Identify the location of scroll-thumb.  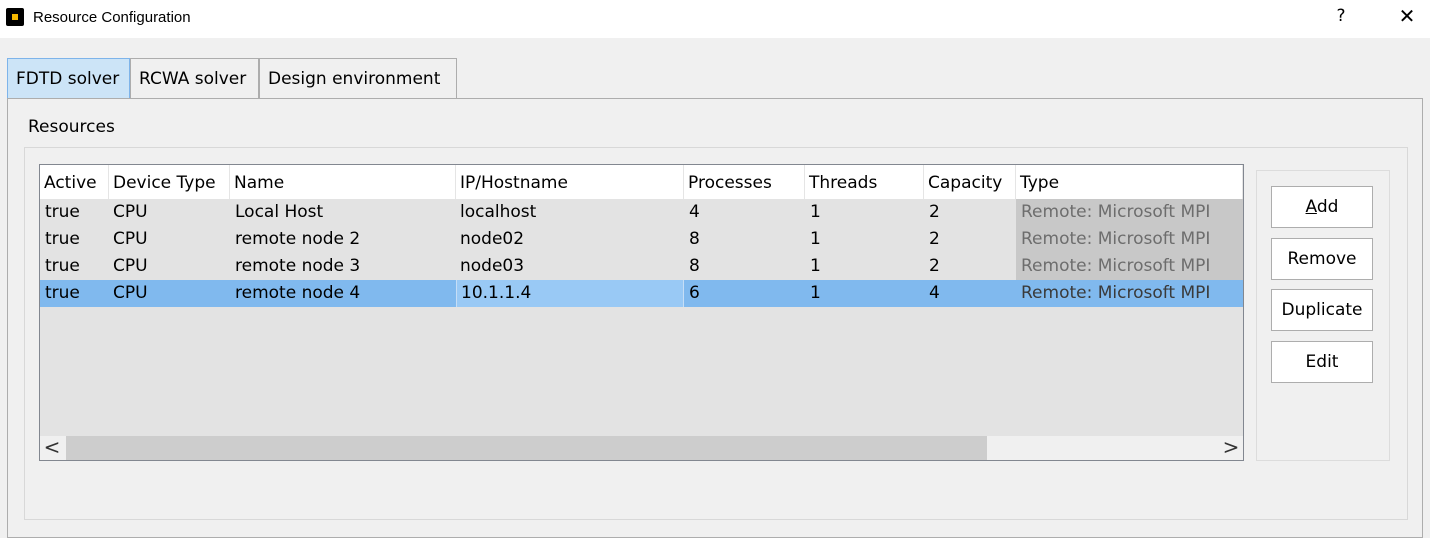
(526, 448).